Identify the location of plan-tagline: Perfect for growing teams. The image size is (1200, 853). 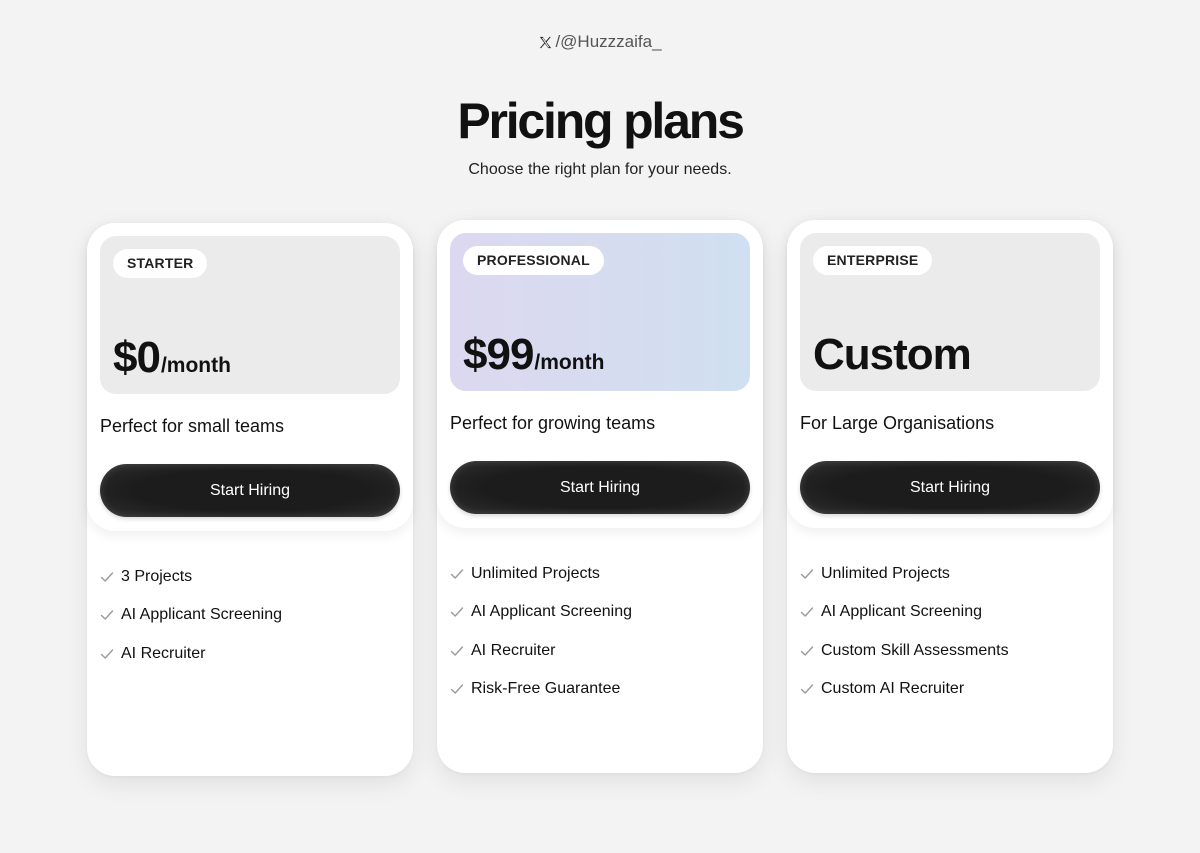
(553, 423).